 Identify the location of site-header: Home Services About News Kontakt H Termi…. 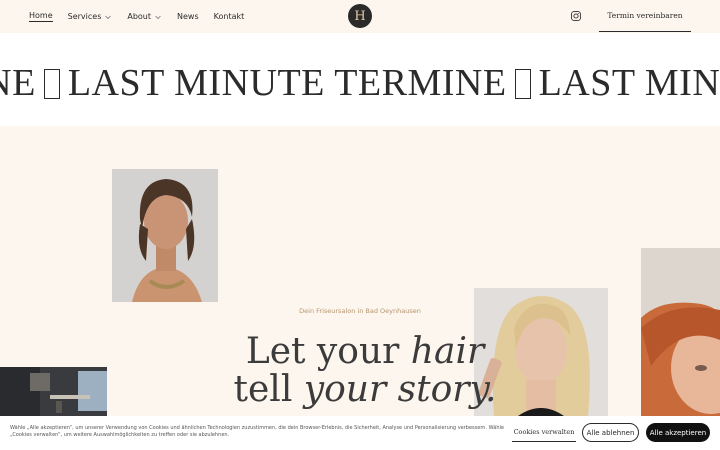
(360, 16).